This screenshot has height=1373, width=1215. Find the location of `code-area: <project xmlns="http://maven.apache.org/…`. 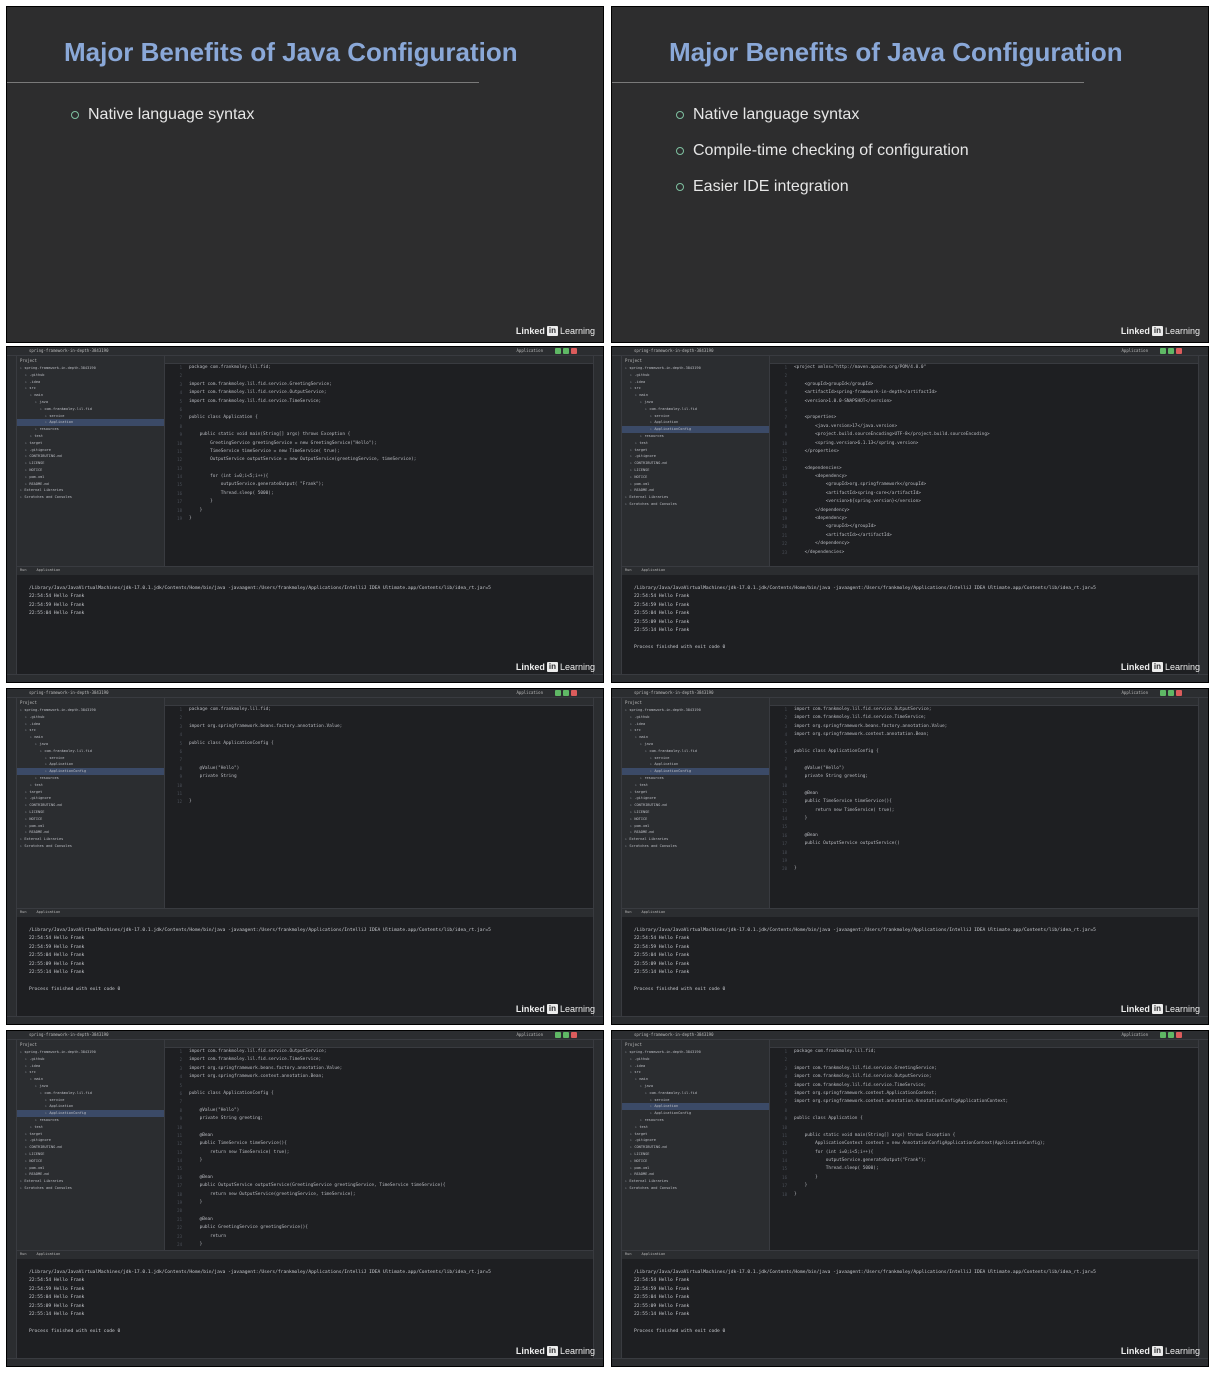

code-area: <project xmlns="http://maven.apache.org/… is located at coordinates (996, 465).